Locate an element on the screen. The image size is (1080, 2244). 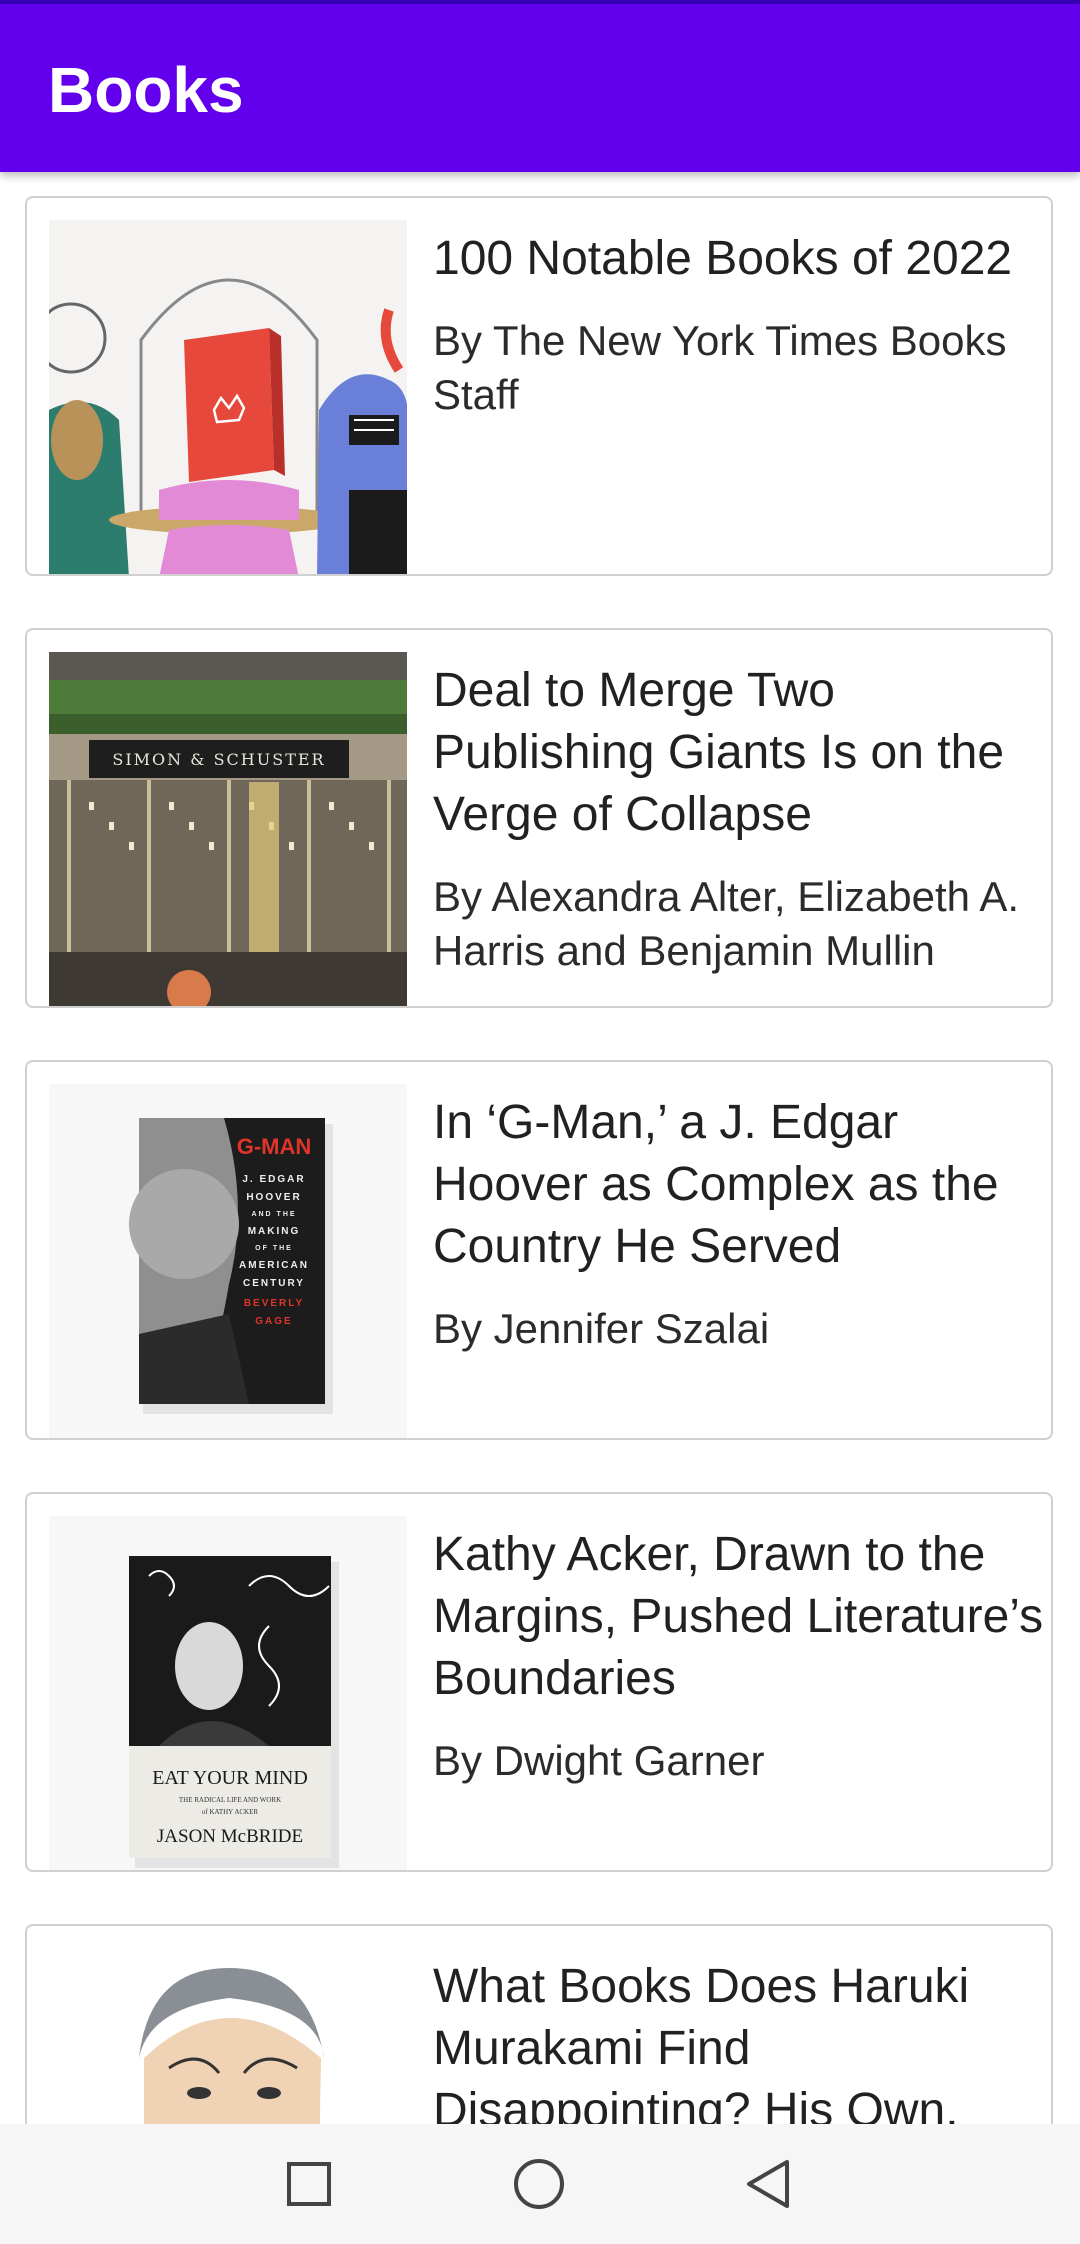
triangle-back-icon is located at coordinates (768, 2184).